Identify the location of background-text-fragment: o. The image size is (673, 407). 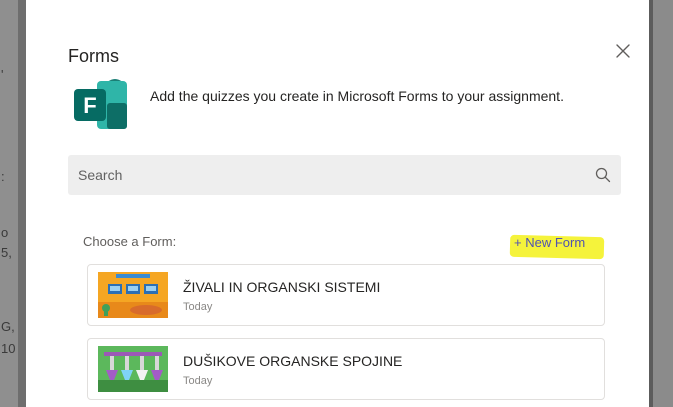
(5, 232).